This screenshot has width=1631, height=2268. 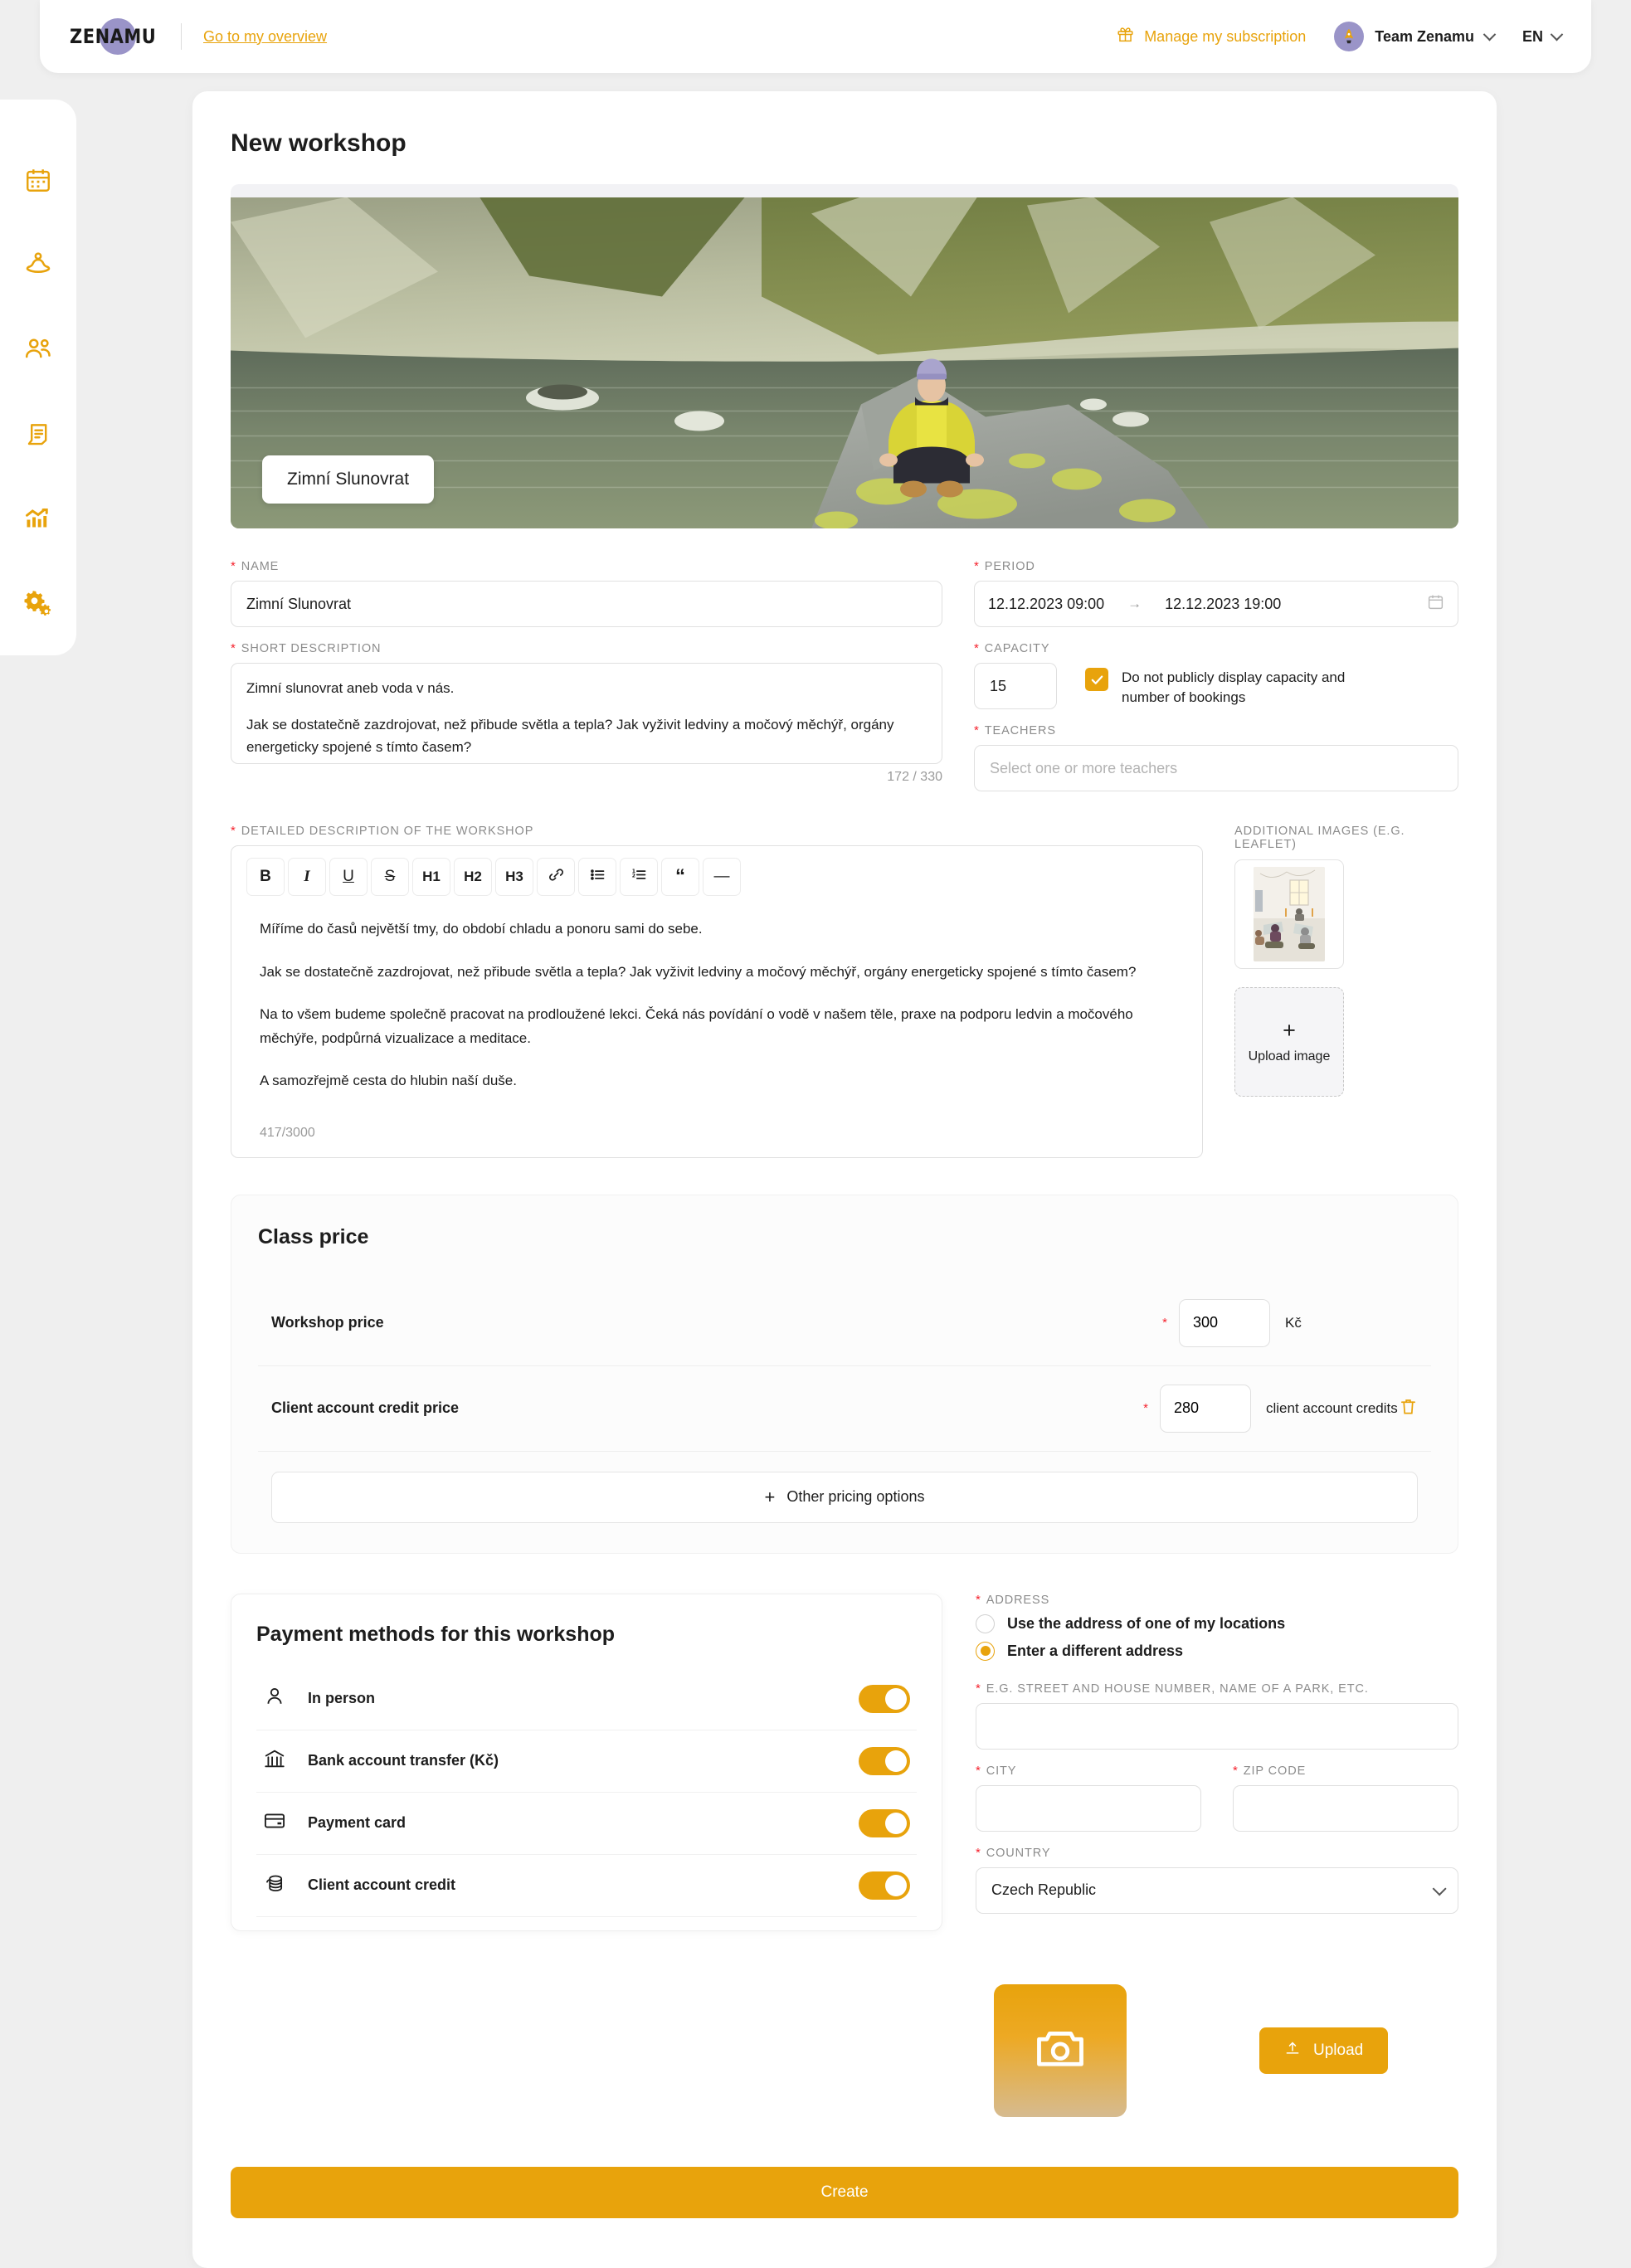 What do you see at coordinates (985, 1651) in the screenshot?
I see `radio-button-on` at bounding box center [985, 1651].